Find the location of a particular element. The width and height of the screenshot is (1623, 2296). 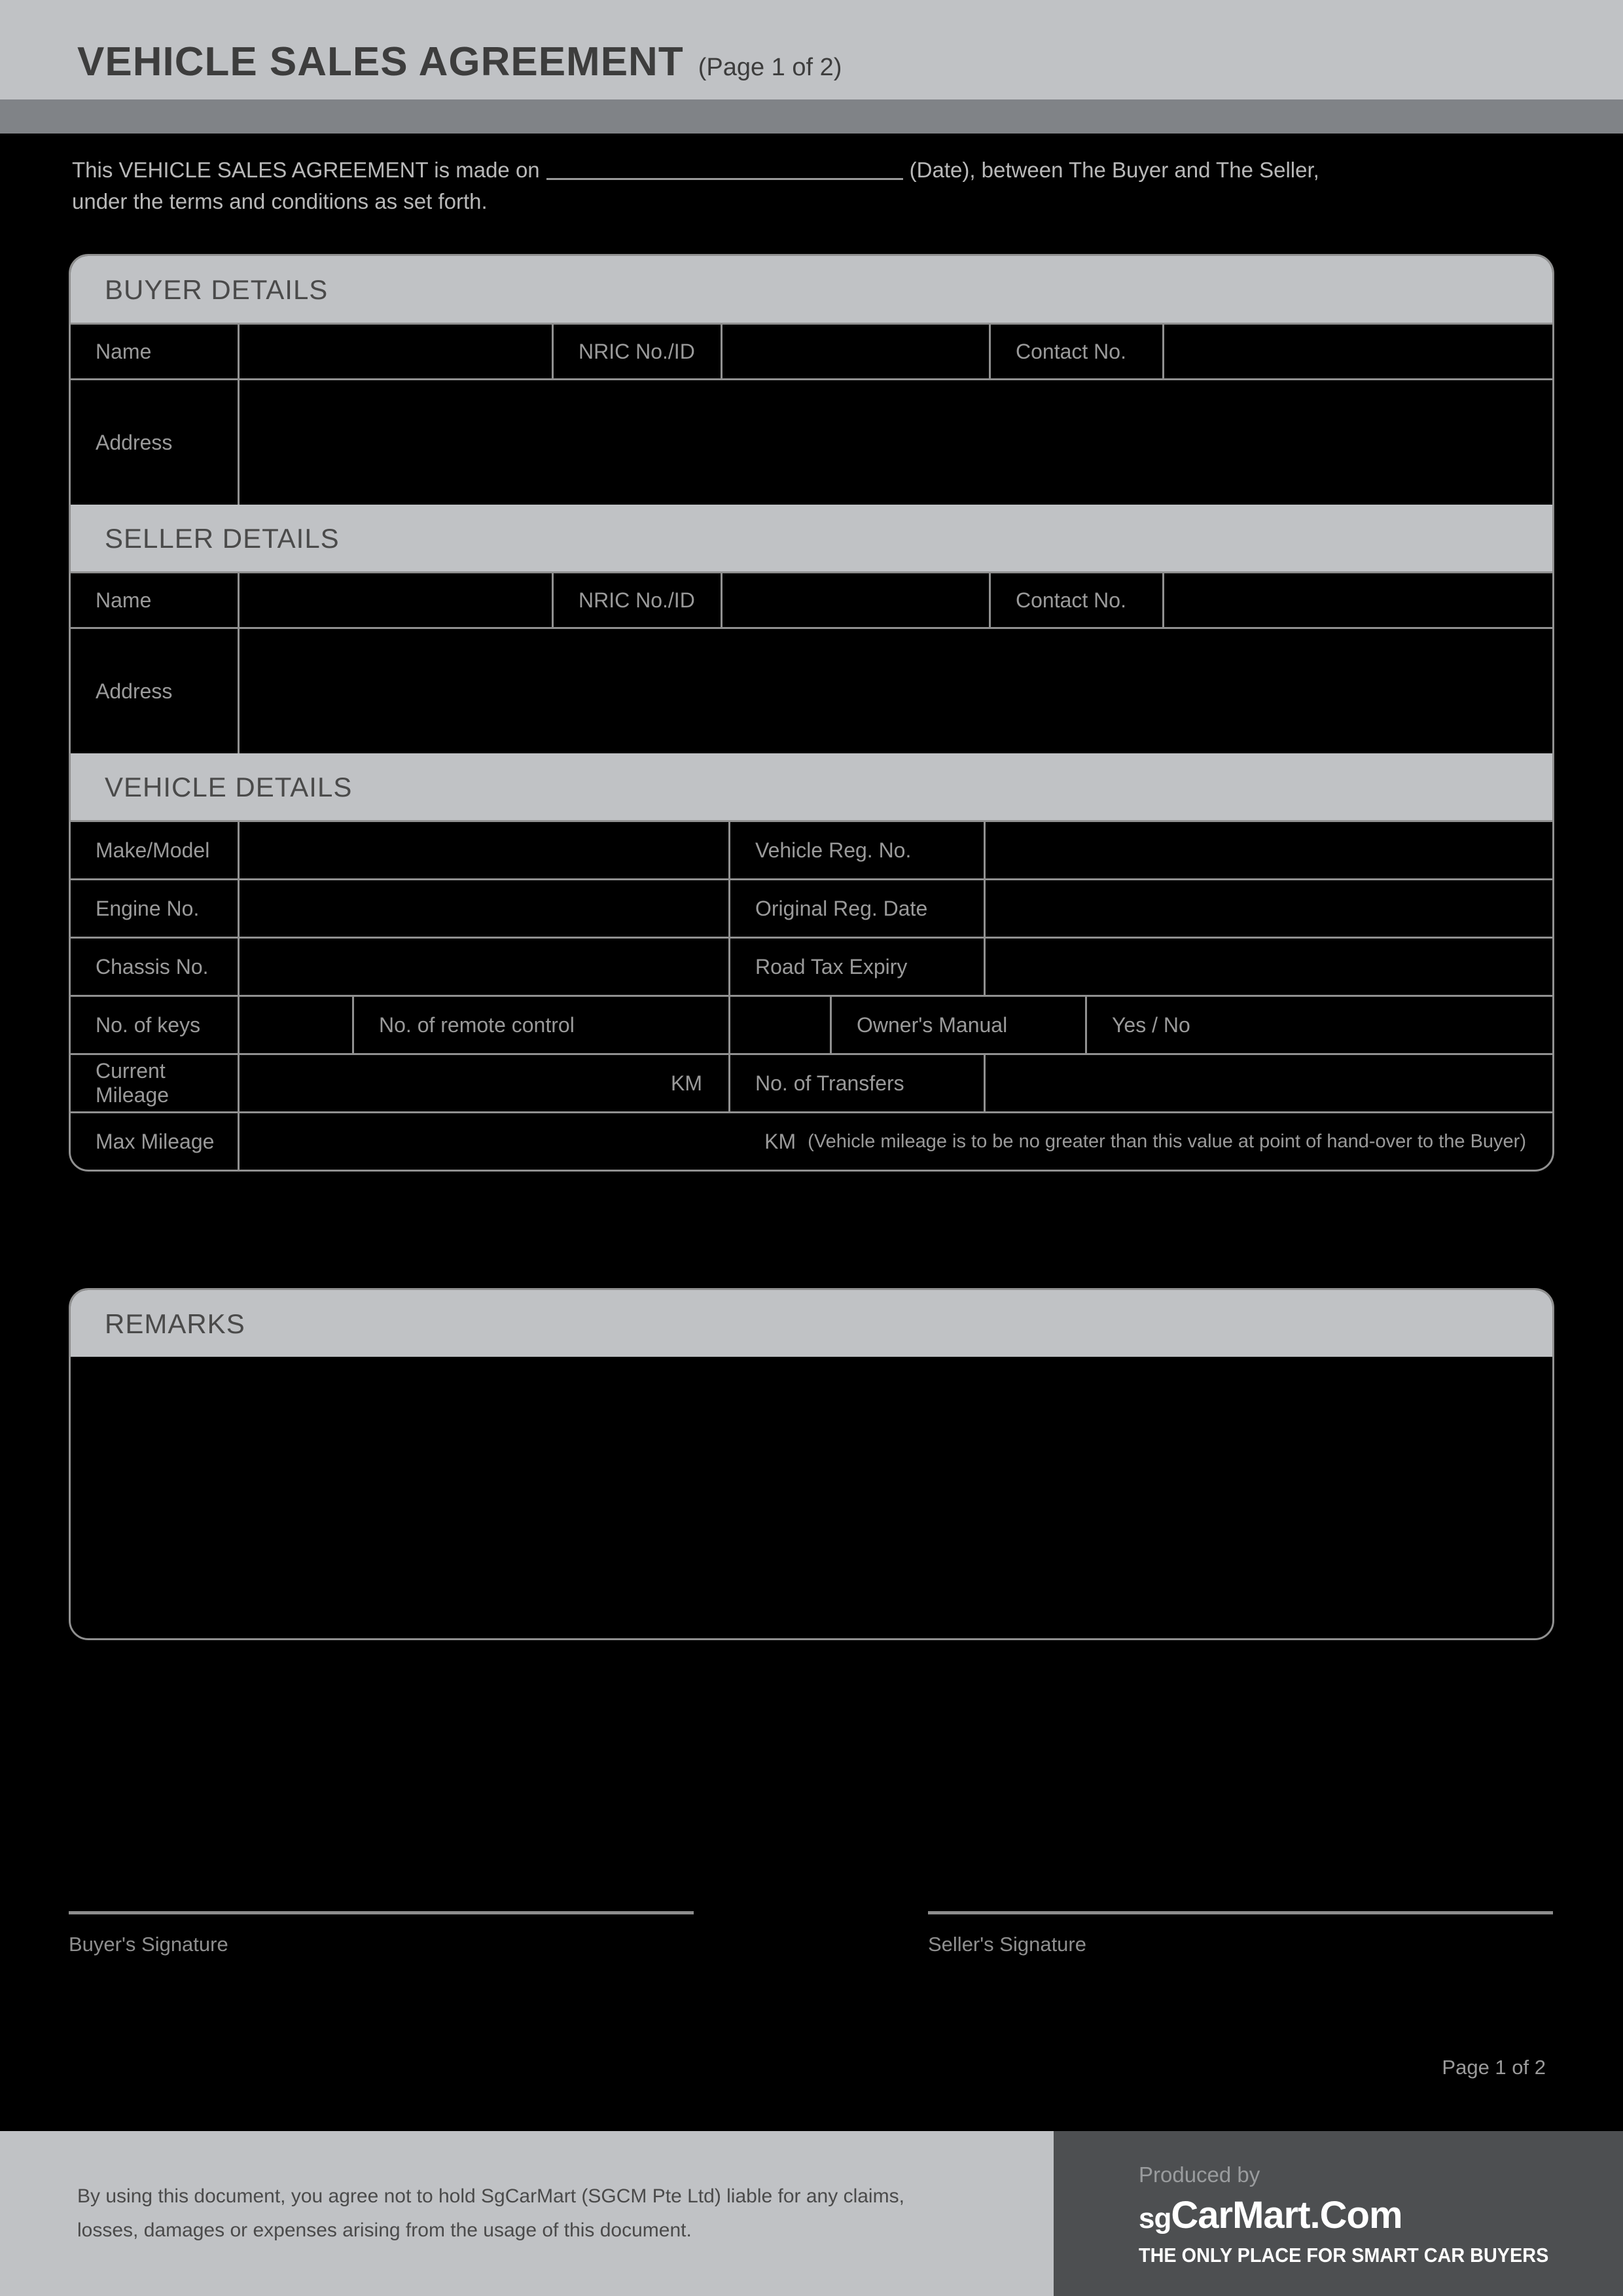

section-header-buyer: BUYER DETAILS is located at coordinates (811, 289).